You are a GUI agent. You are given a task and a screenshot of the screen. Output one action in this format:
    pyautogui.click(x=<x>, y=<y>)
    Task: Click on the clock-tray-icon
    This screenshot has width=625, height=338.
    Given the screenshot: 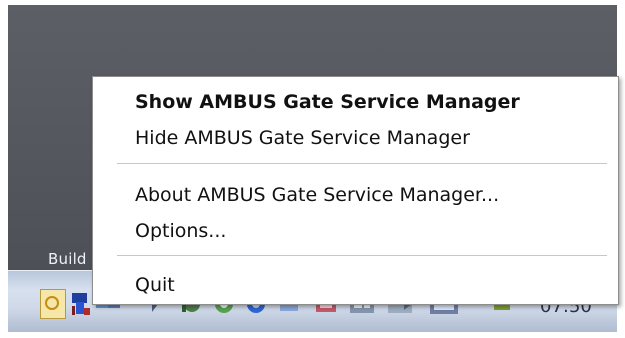 What is the action you would take?
    pyautogui.click(x=53, y=304)
    